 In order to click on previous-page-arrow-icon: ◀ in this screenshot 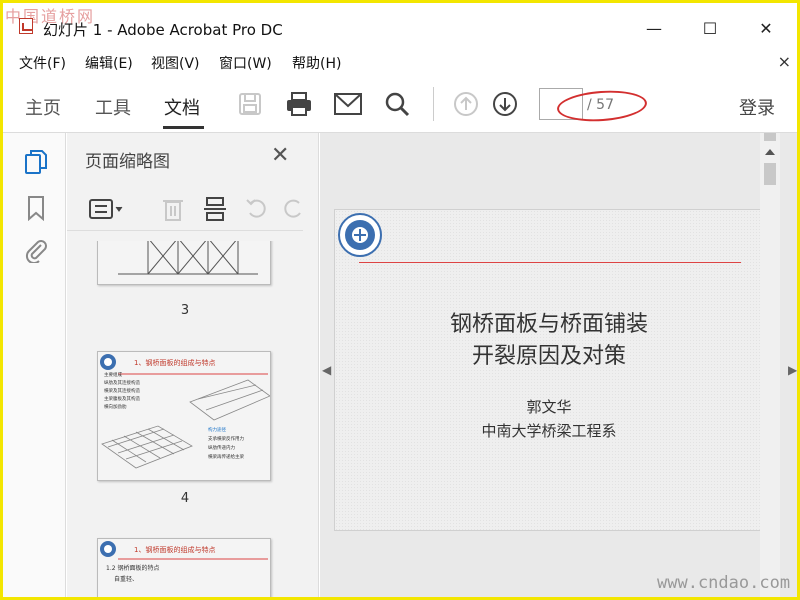, I will do `click(326, 370)`.